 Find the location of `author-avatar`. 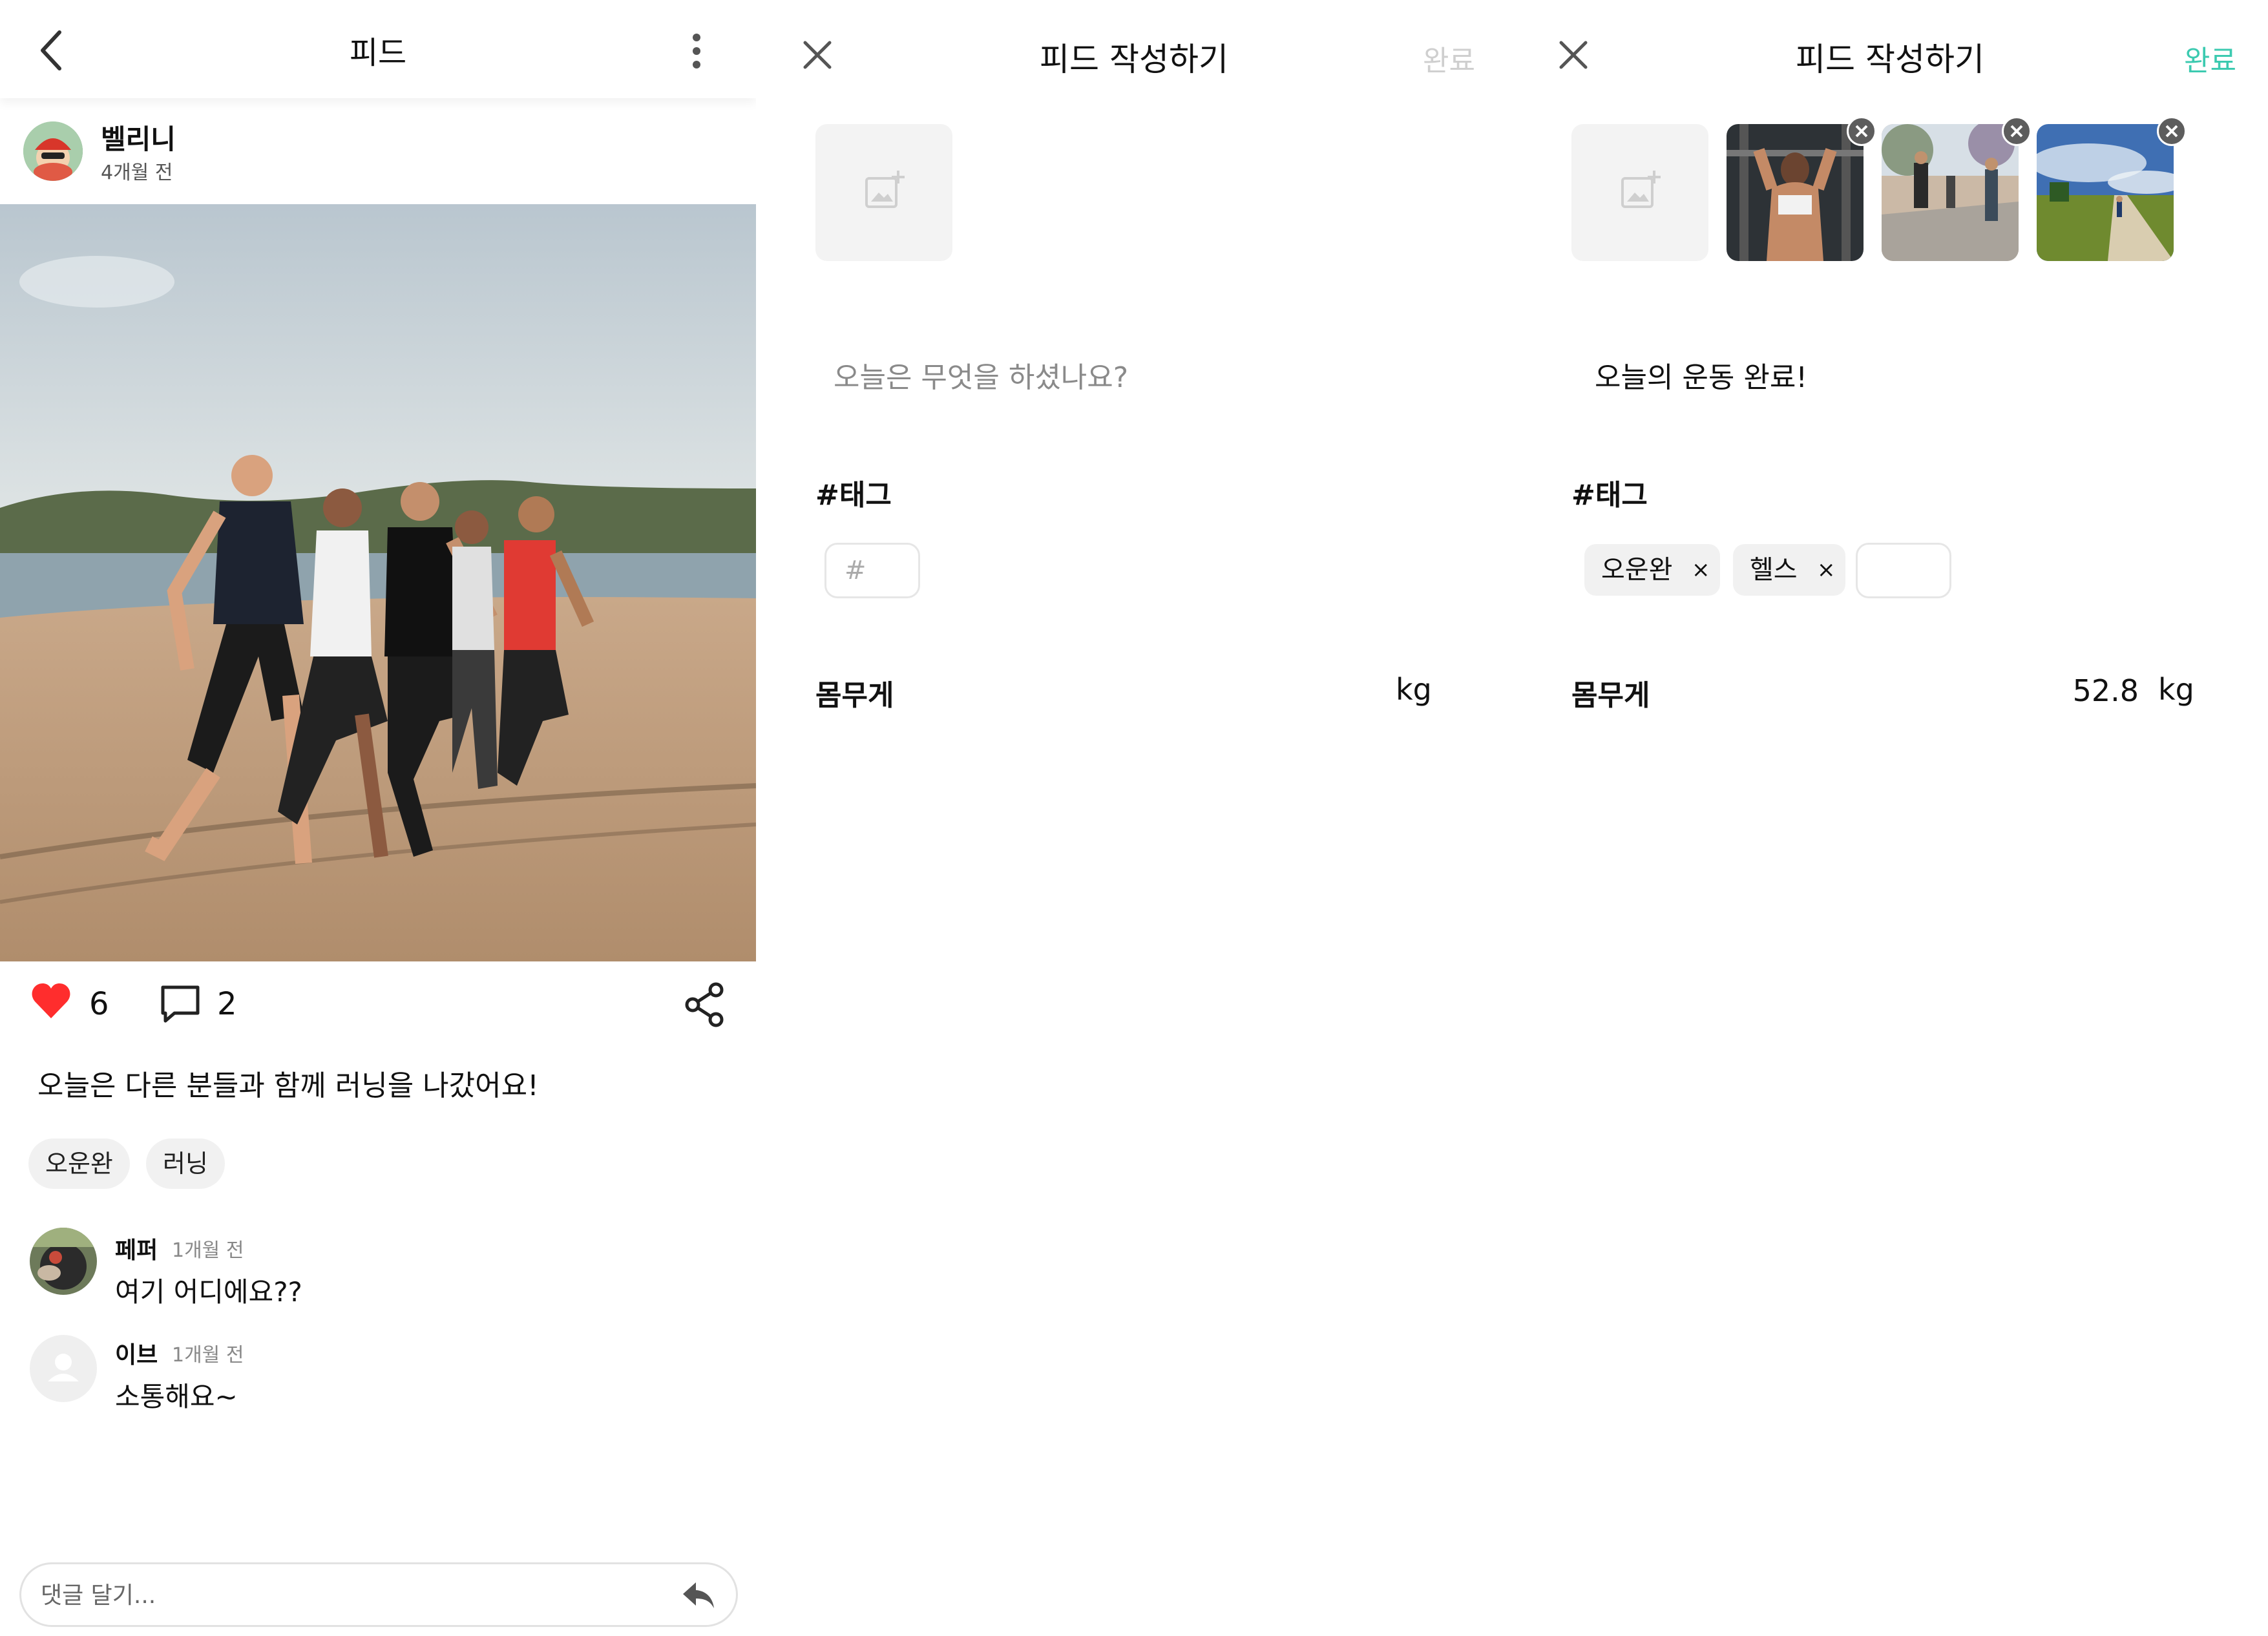

author-avatar is located at coordinates (53, 151).